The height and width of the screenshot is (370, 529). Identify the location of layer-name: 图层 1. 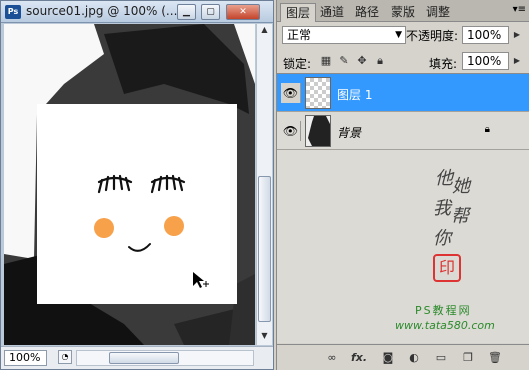
(354, 94).